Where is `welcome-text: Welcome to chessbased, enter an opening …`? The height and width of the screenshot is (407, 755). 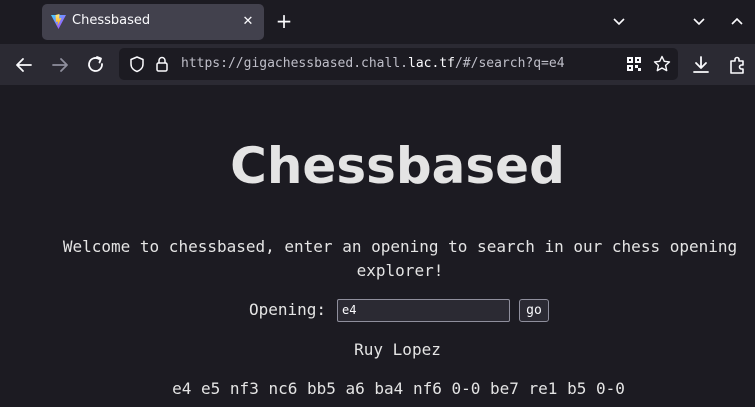 welcome-text: Welcome to chessbased, enter an opening … is located at coordinates (400, 258).